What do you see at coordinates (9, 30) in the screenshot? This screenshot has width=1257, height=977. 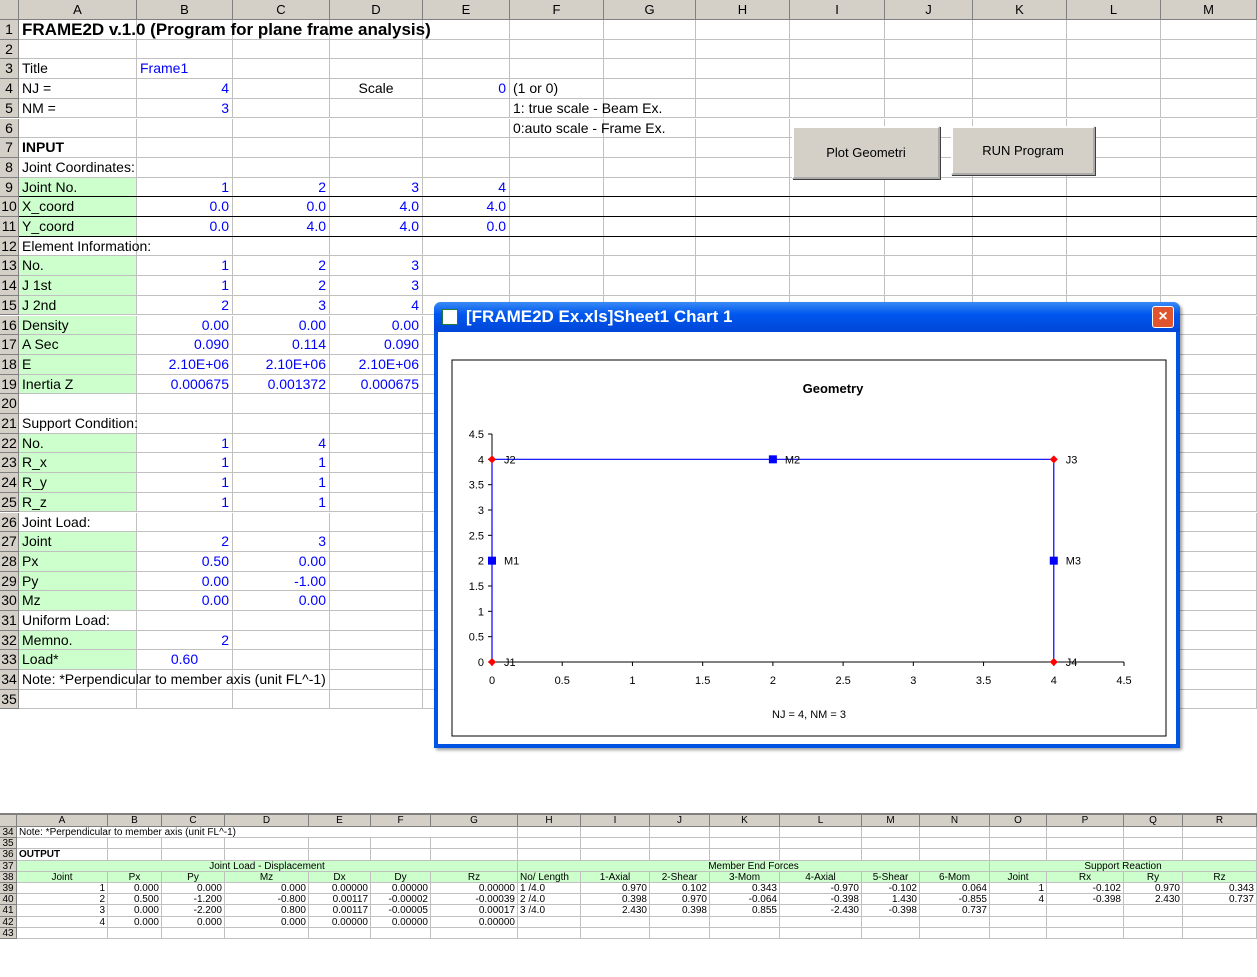 I see `row-header-1: 1` at bounding box center [9, 30].